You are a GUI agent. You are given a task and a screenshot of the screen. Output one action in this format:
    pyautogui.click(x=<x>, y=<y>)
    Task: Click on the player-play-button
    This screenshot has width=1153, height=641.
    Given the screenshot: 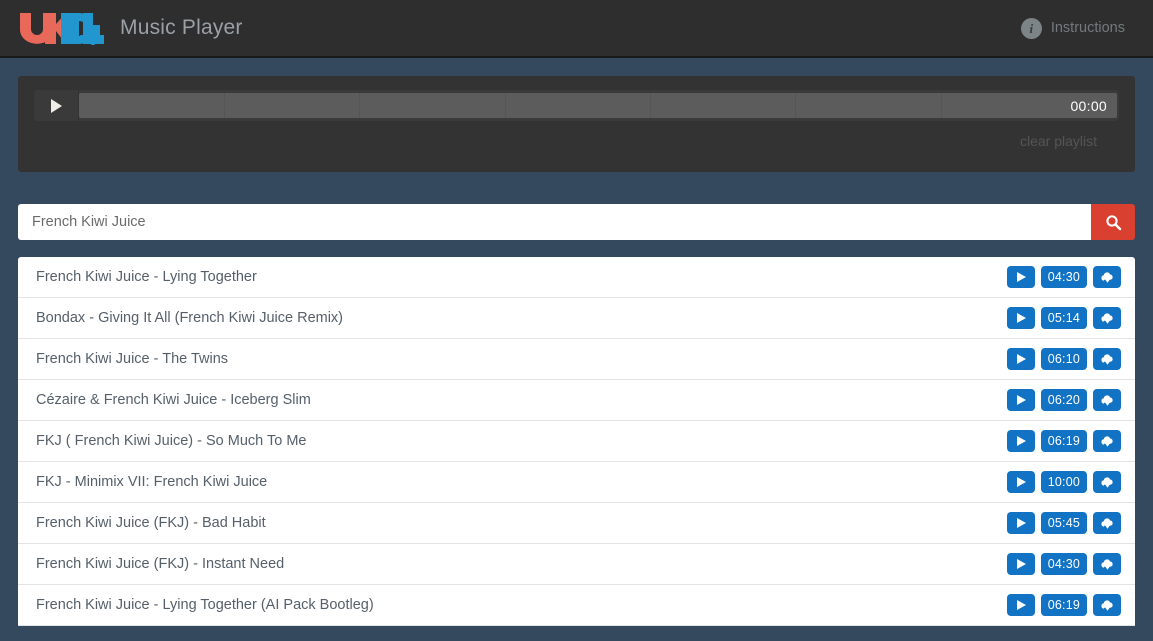 What is the action you would take?
    pyautogui.click(x=56, y=105)
    